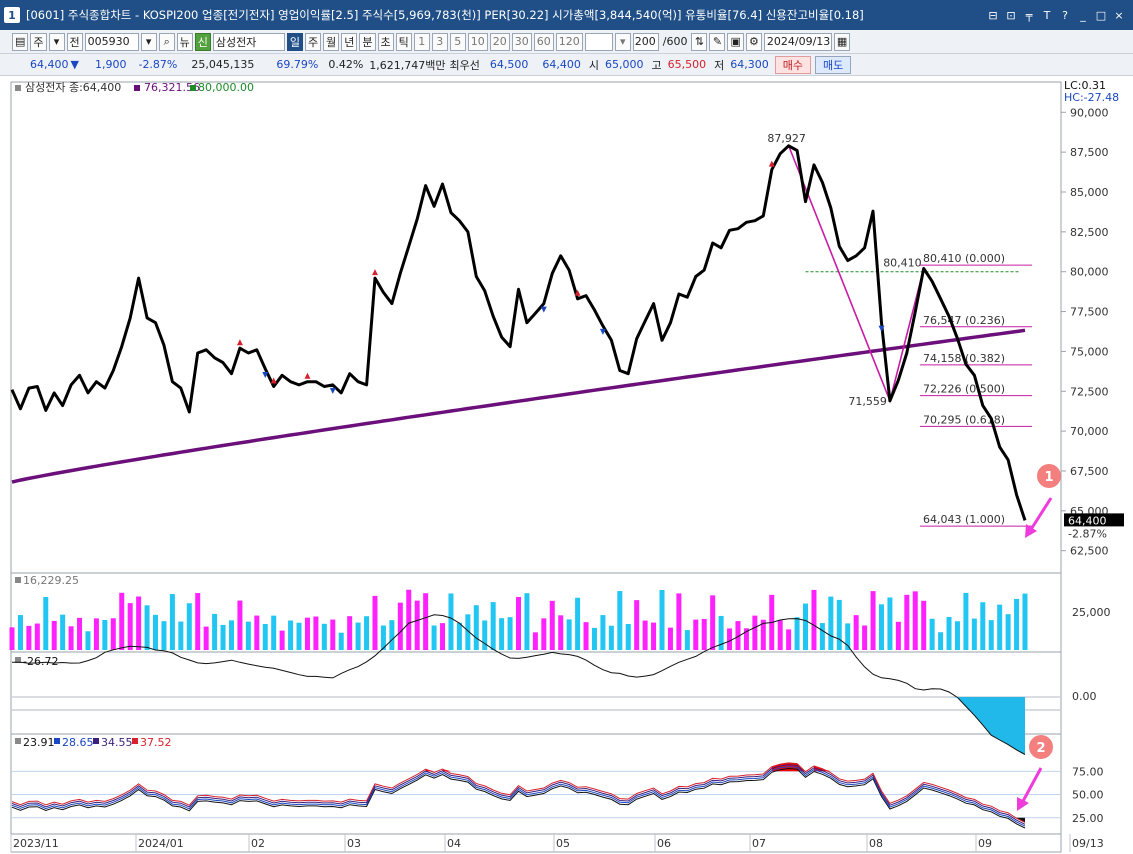  Describe the element at coordinates (1065, 15) in the screenshot. I see `help-icon: ?` at that location.